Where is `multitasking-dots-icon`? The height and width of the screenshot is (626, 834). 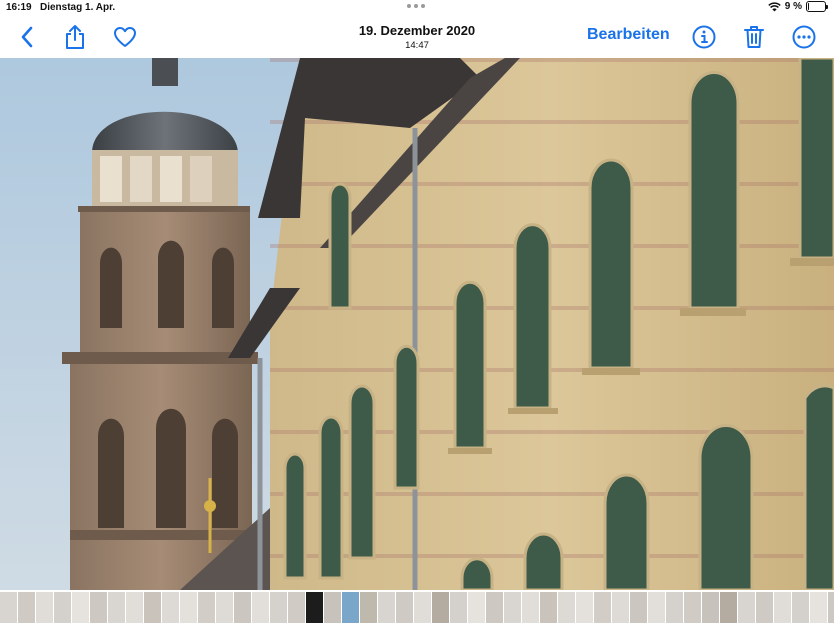
multitasking-dots-icon is located at coordinates (416, 6).